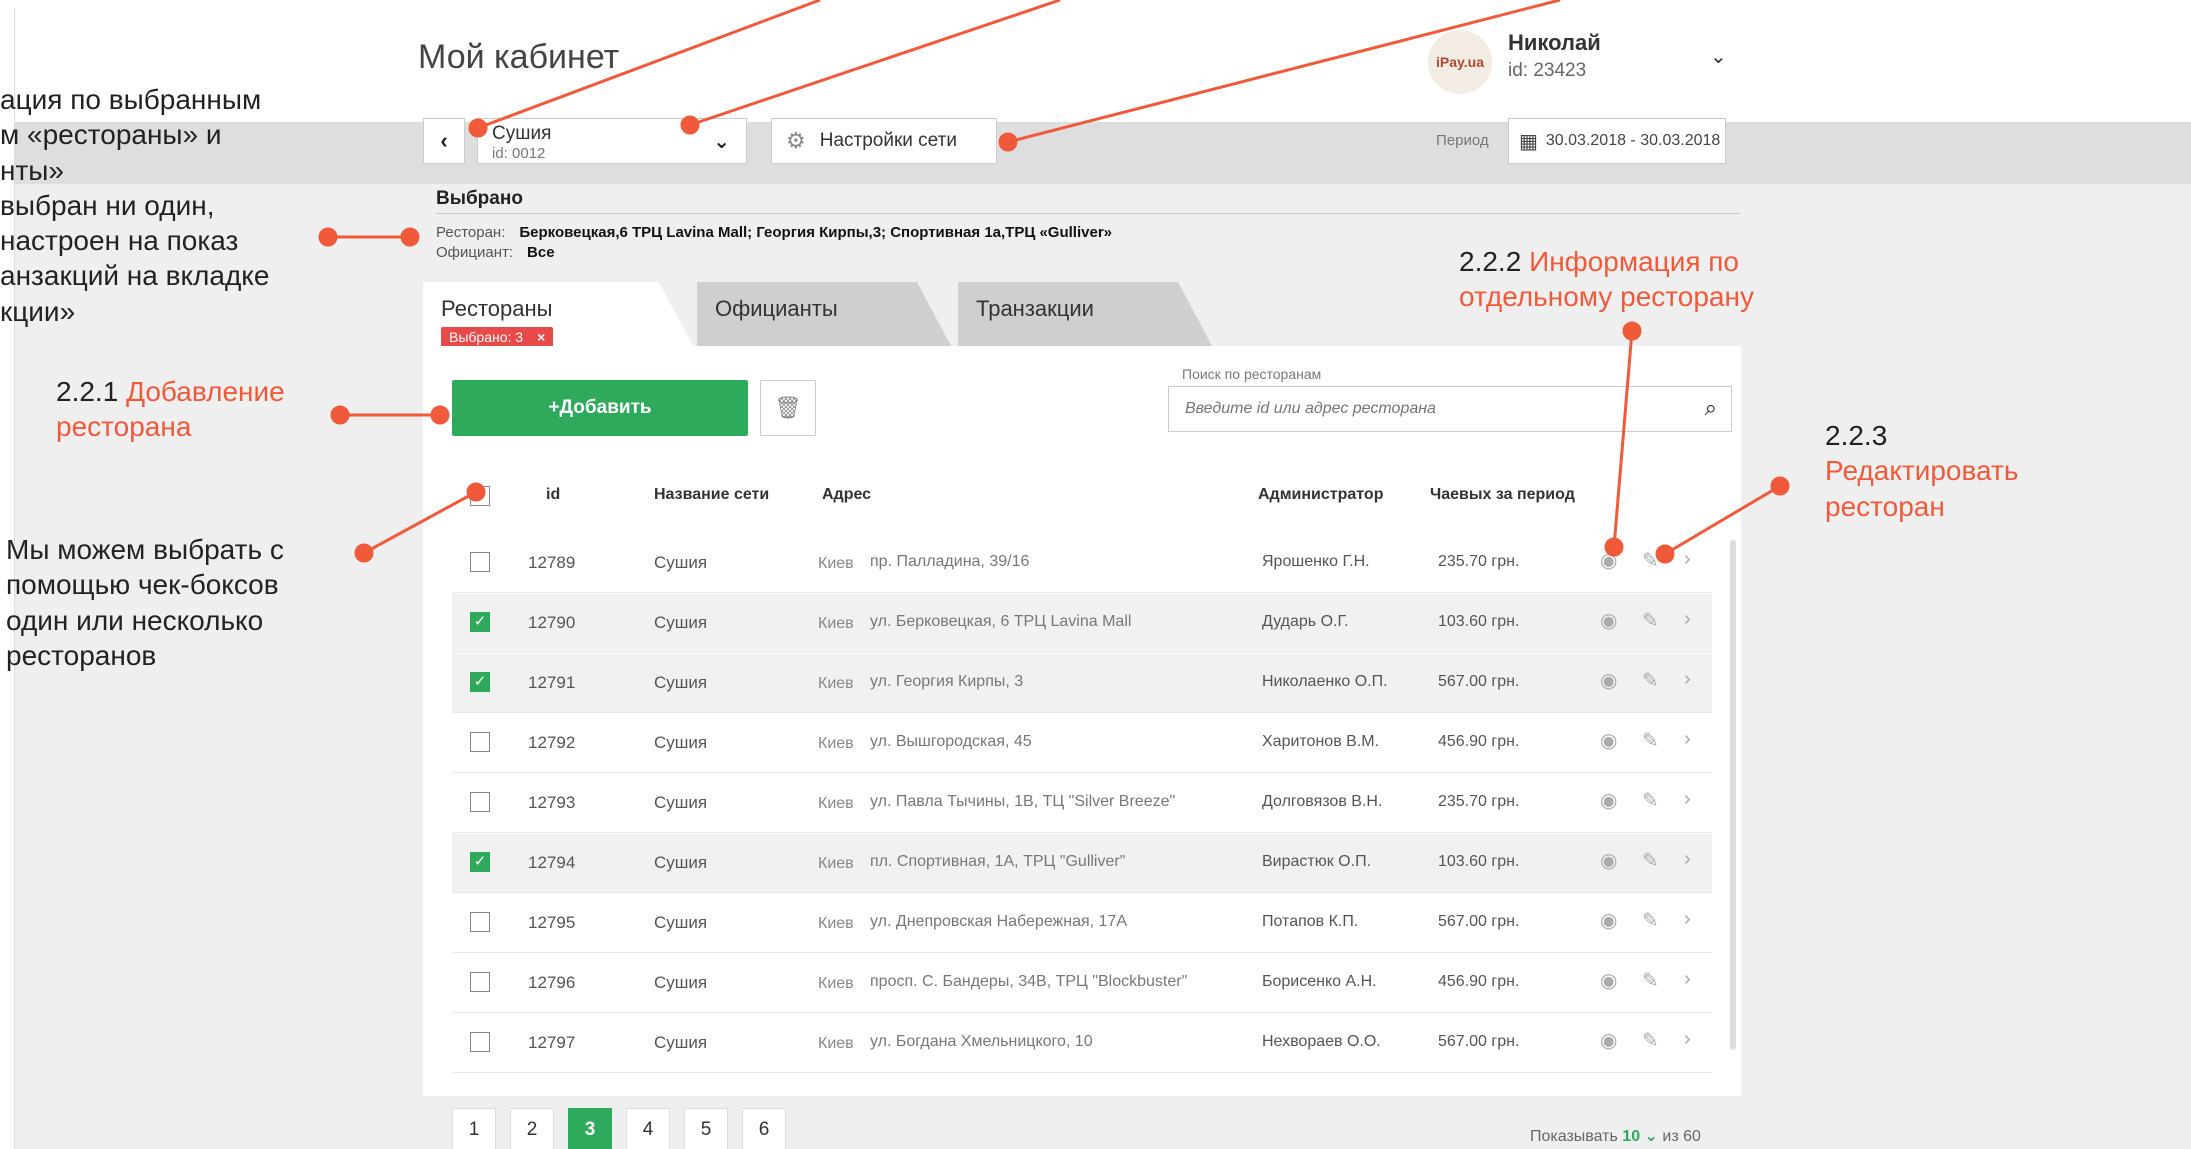  What do you see at coordinates (1617, 141) in the screenshot?
I see `period-picker: ▦ 30.03.2018 - 30.03.2018` at bounding box center [1617, 141].